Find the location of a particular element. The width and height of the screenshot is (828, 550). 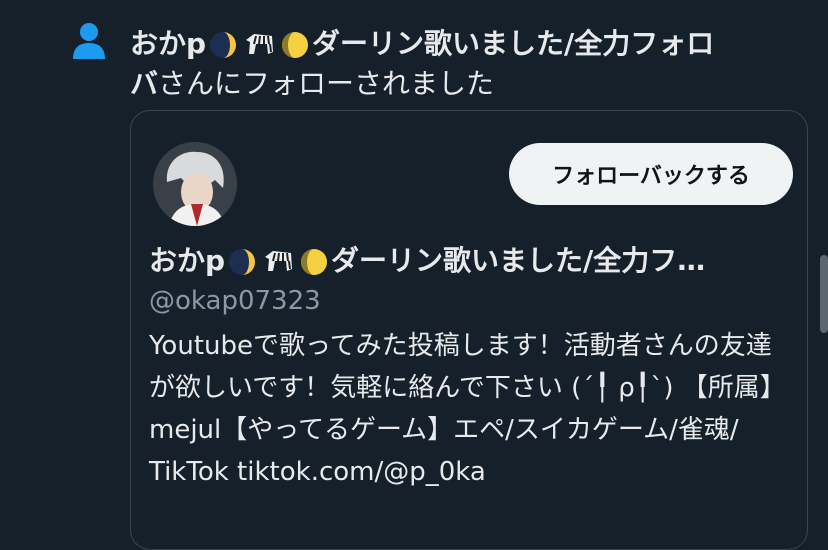

notification-action-text: さんにフォローされました is located at coordinates (326, 83).